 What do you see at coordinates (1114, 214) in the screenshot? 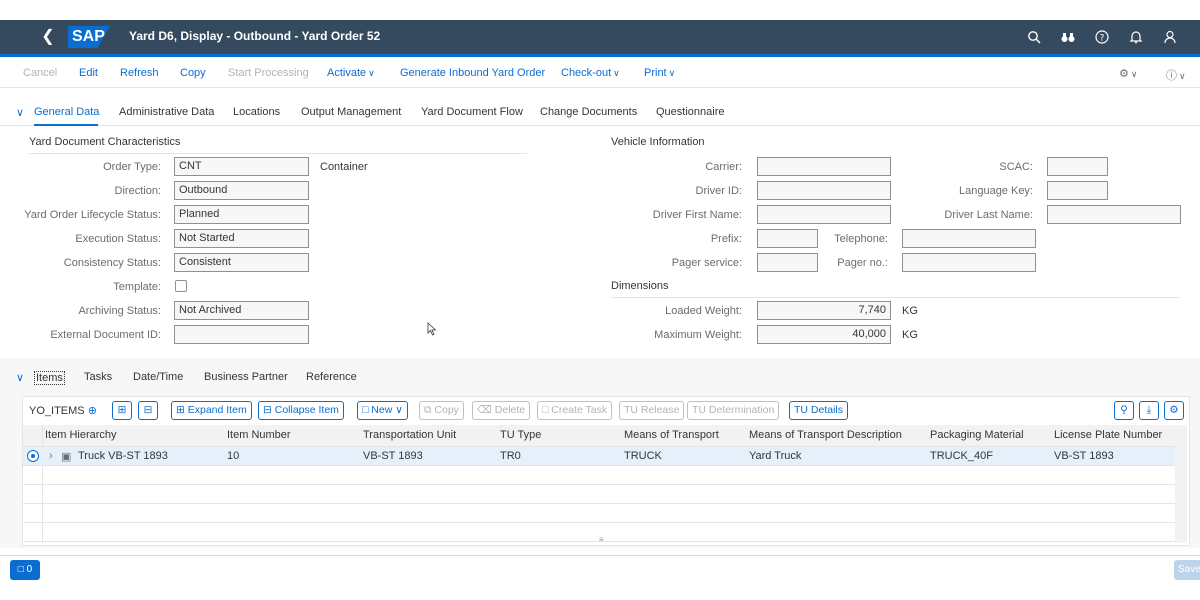
I see `driver-last-name-field` at bounding box center [1114, 214].